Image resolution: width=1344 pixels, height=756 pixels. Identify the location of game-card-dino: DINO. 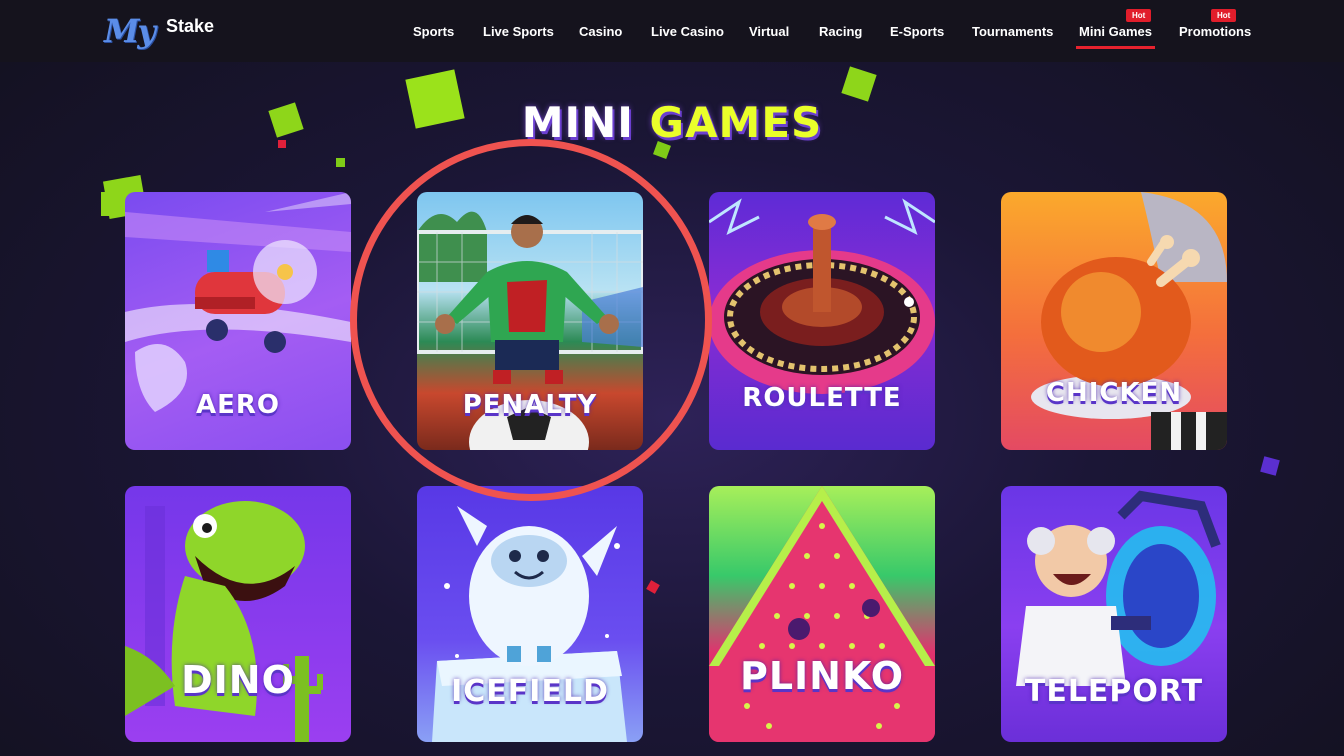
(238, 614).